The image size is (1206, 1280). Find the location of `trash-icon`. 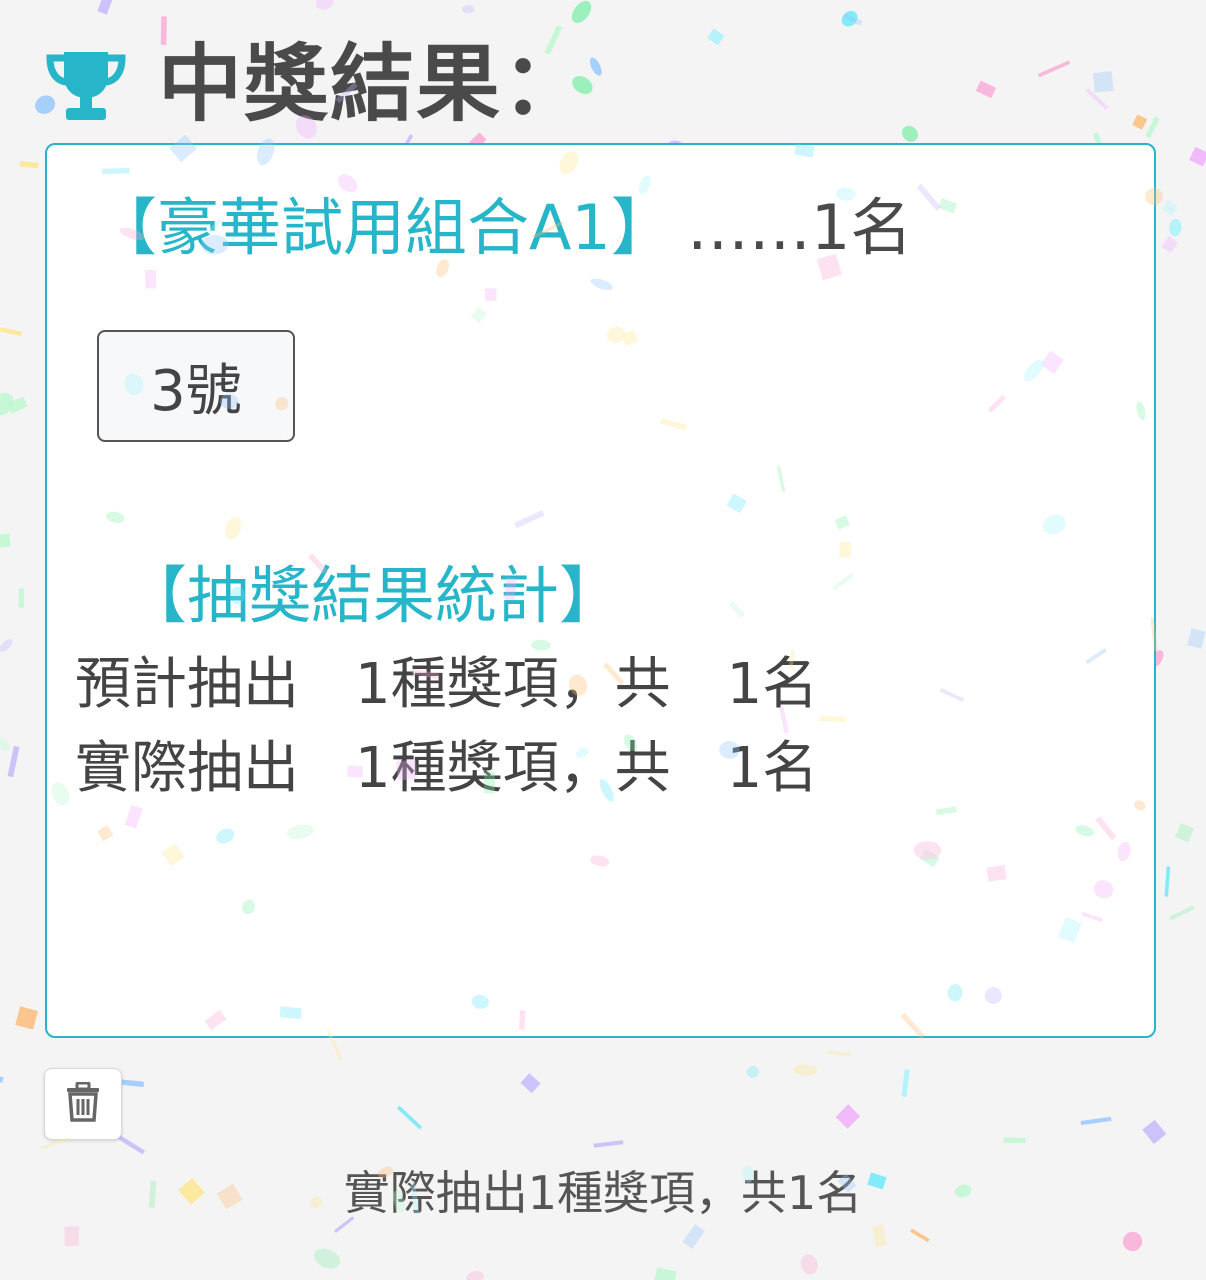

trash-icon is located at coordinates (83, 1103).